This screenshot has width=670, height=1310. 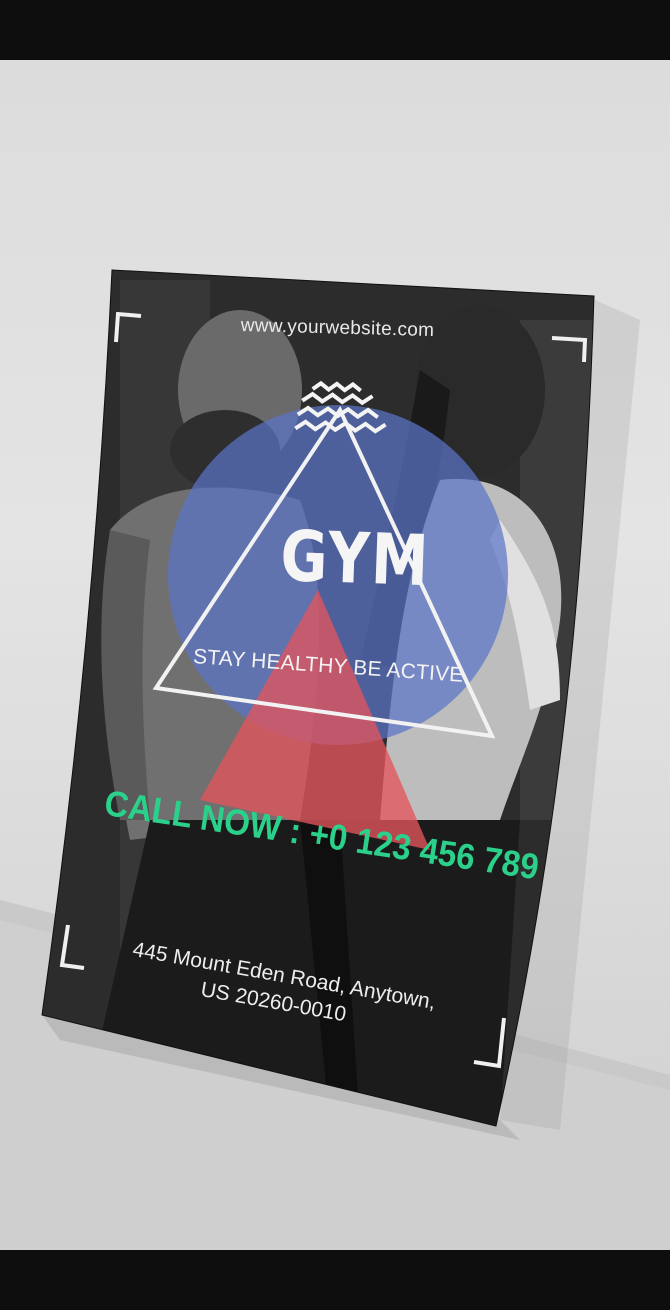 I want to click on top-letterbox-bar, so click(x=335, y=30).